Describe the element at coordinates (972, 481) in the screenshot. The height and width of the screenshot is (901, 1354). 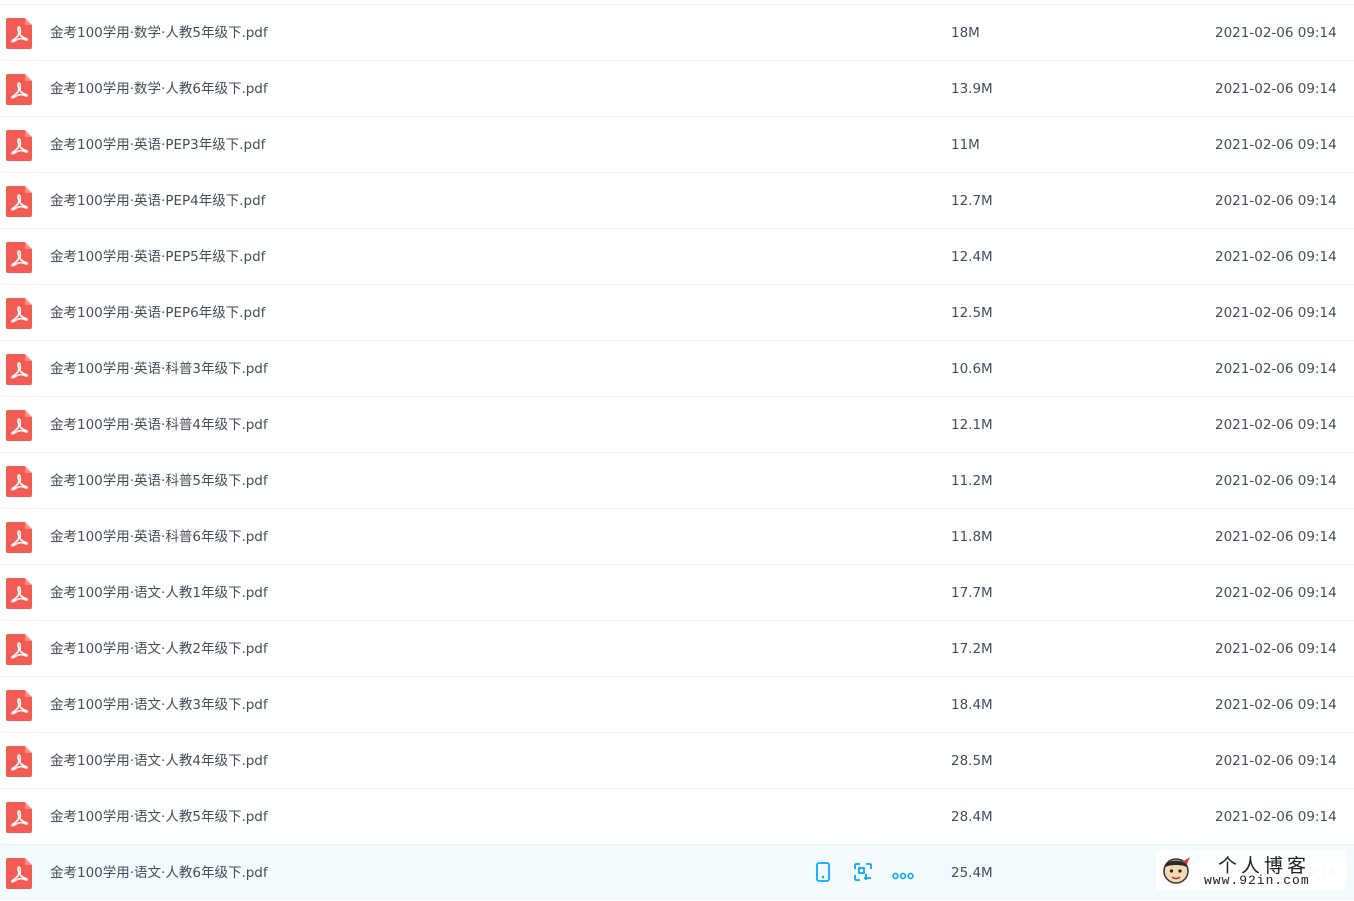
I see `file-size: 11.2M` at that location.